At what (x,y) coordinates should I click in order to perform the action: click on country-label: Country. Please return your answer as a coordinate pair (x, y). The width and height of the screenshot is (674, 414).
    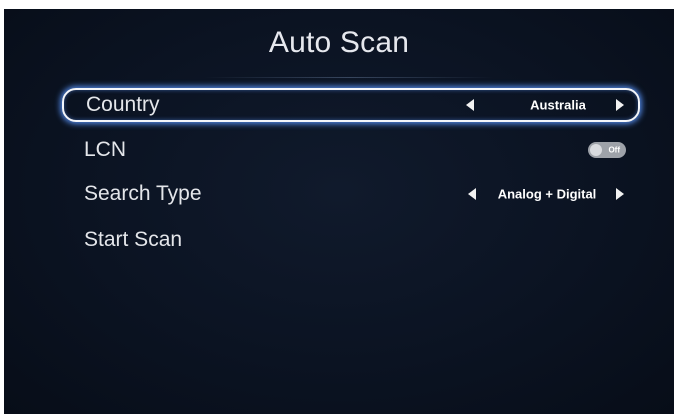
    Looking at the image, I should click on (123, 104).